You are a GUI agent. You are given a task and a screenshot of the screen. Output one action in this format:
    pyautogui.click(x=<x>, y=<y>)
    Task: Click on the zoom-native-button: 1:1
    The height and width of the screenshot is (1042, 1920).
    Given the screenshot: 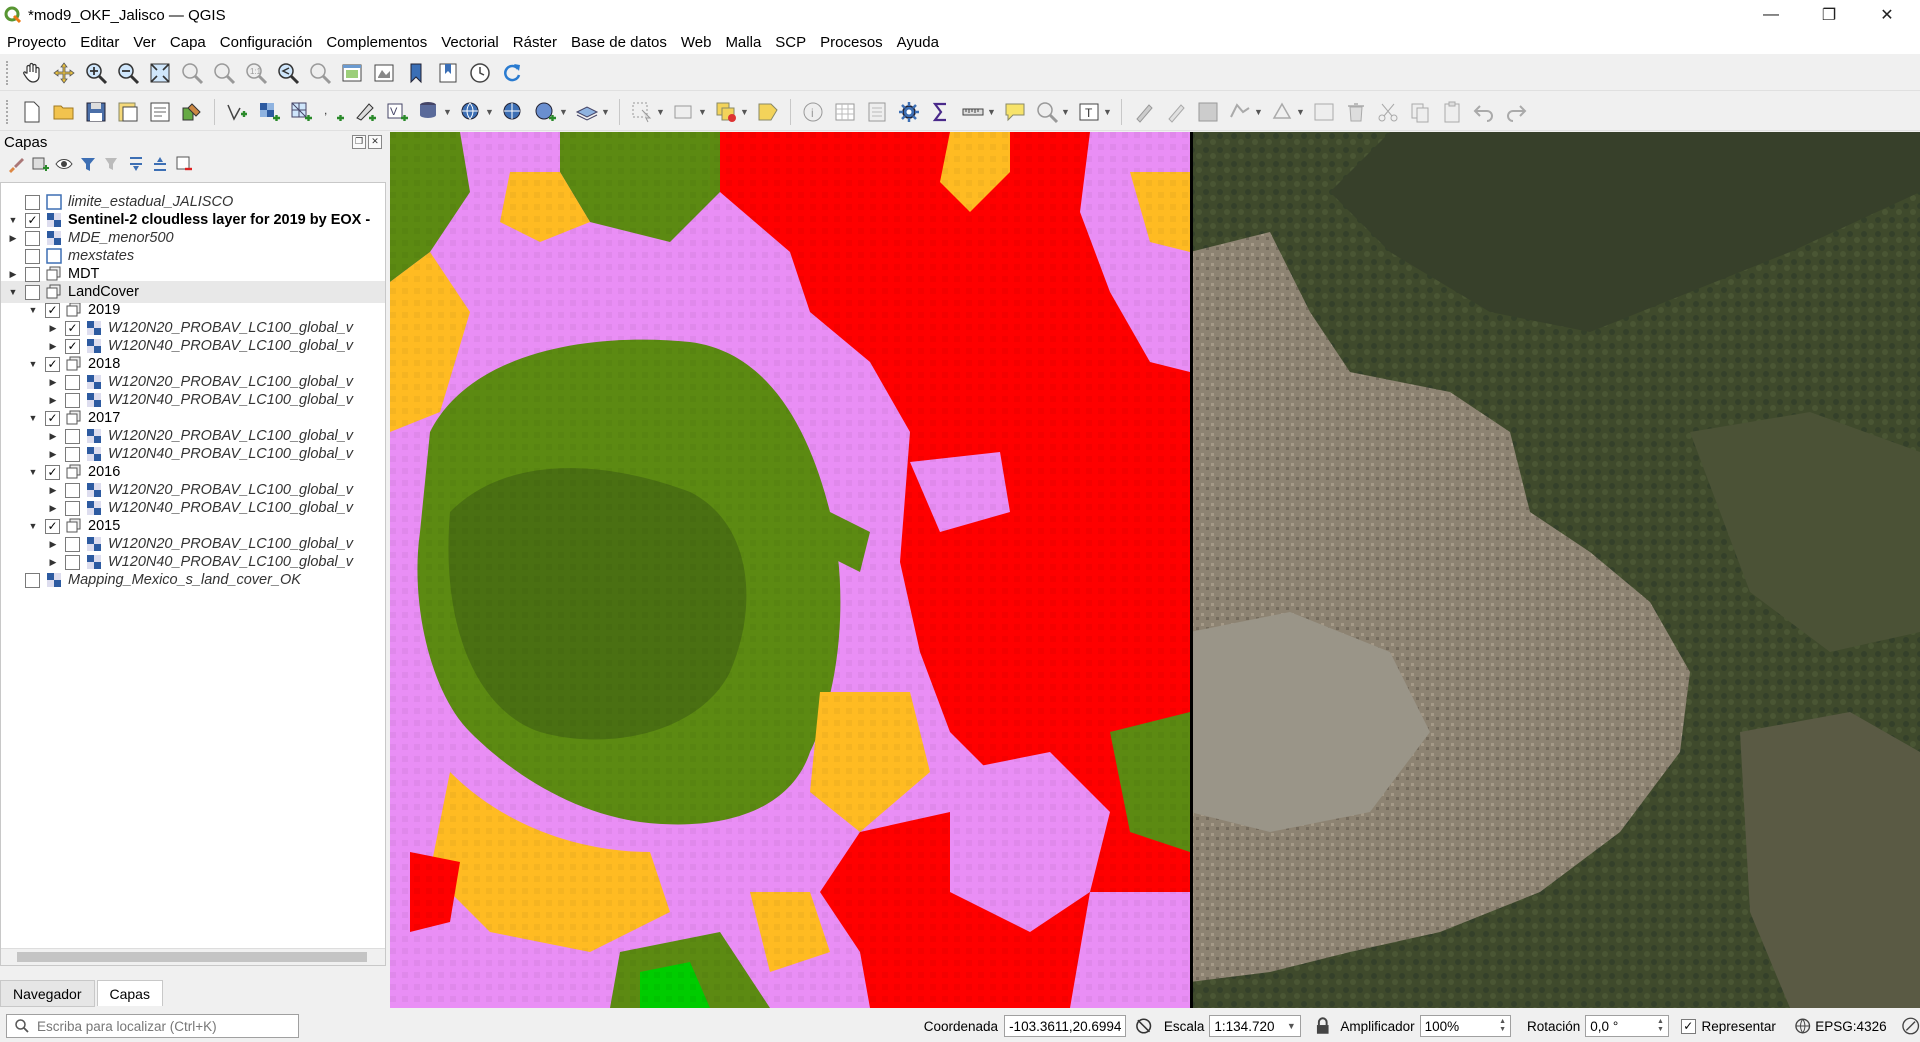 What is the action you would take?
    pyautogui.click(x=256, y=73)
    